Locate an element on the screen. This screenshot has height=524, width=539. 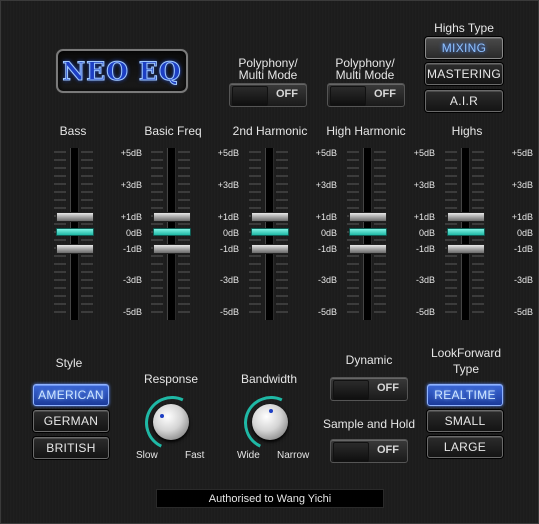
response-knob is located at coordinates (172, 423).